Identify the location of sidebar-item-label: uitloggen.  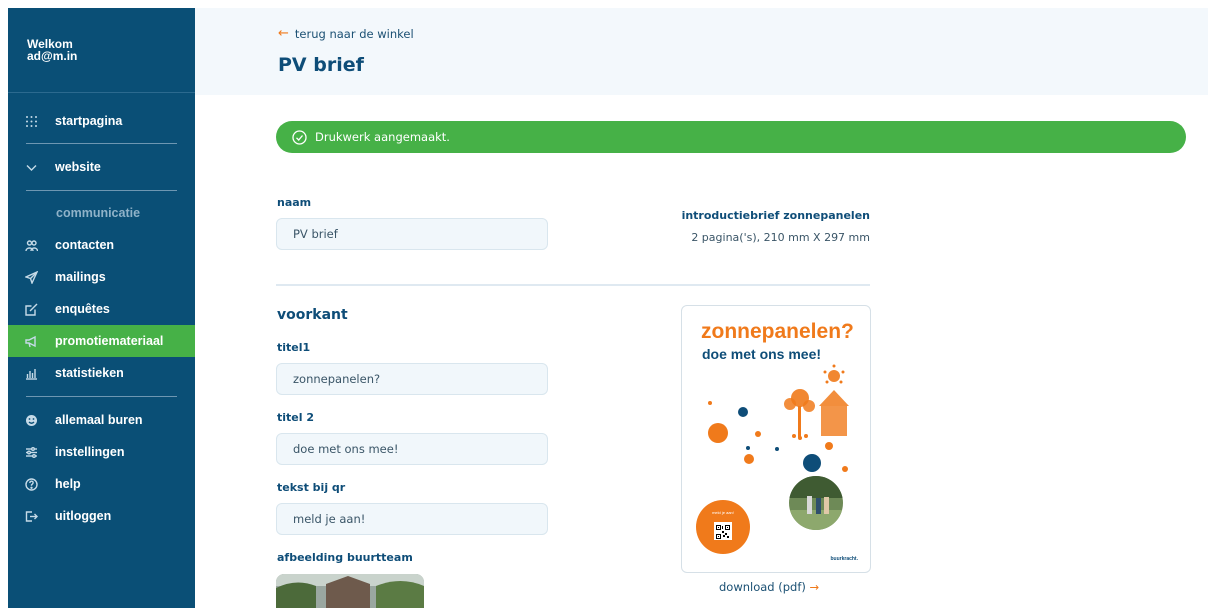
(83, 516).